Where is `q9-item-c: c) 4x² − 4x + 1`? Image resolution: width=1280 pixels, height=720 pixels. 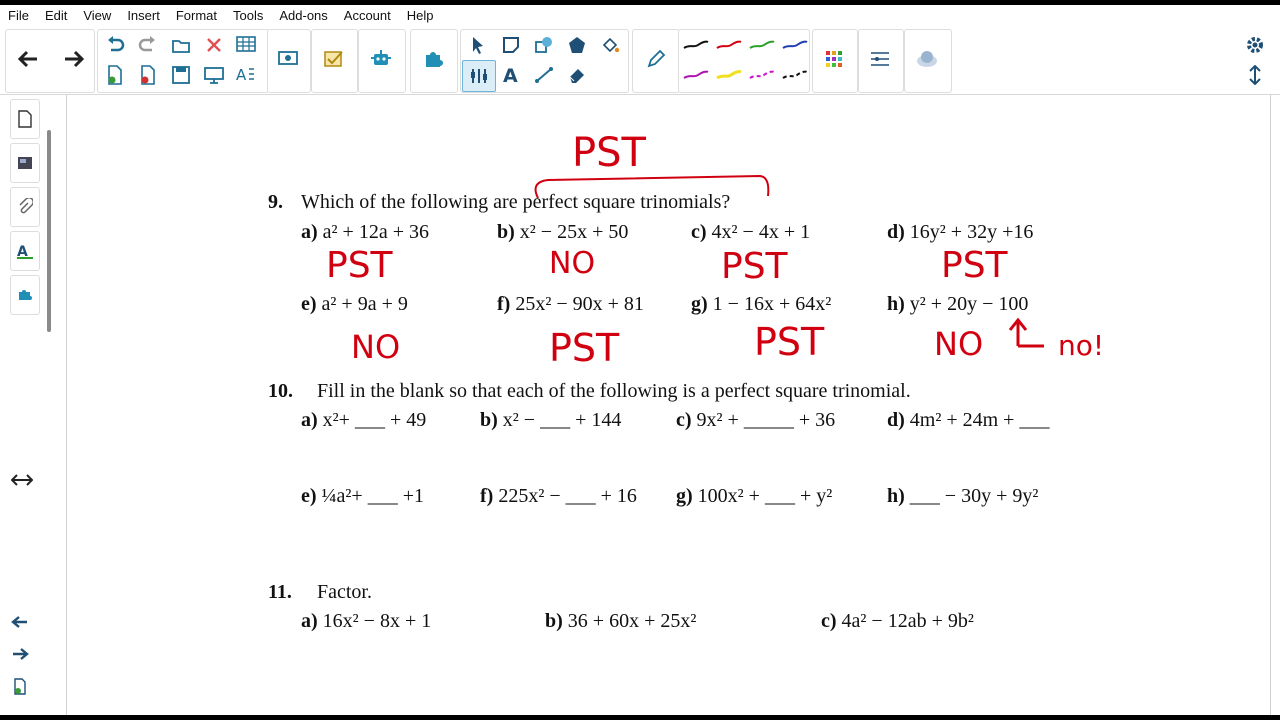 q9-item-c: c) 4x² − 4x + 1 is located at coordinates (751, 232).